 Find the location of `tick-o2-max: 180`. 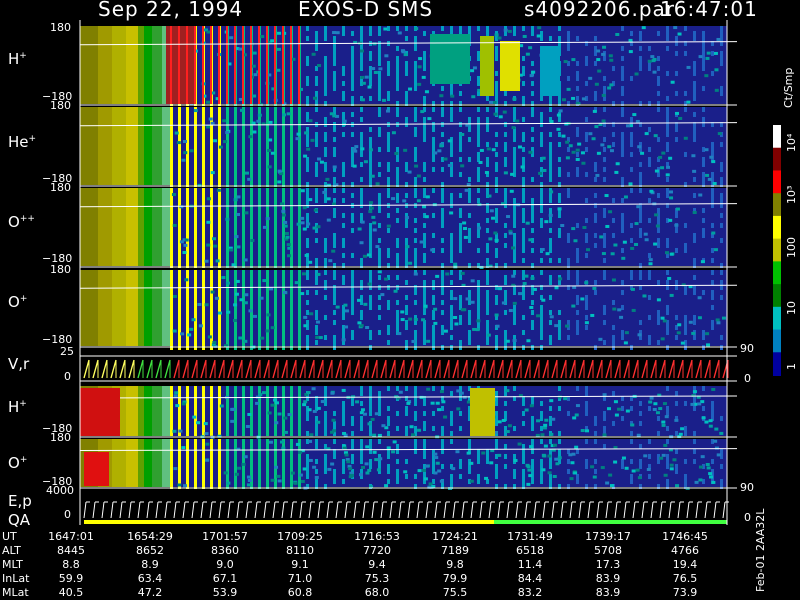

tick-o2-max: 180 is located at coordinates (60, 437).